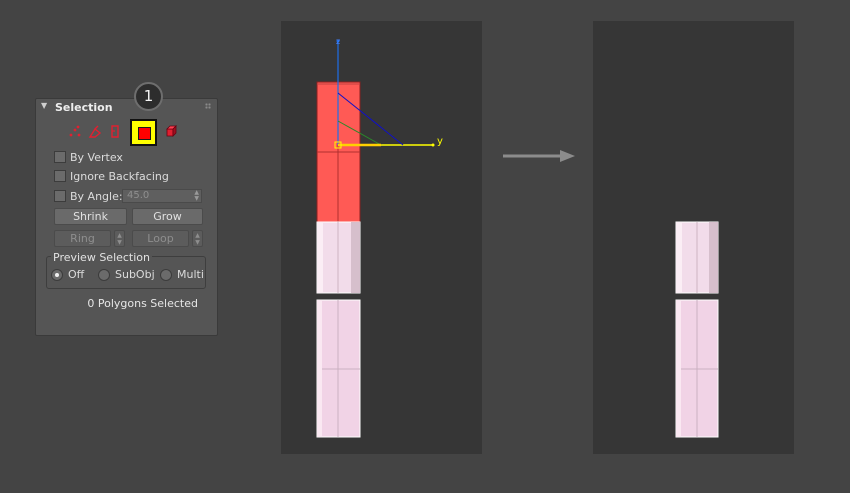 The height and width of the screenshot is (493, 850). Describe the element at coordinates (126, 132) in the screenshot. I see `subobject-level-toolbar` at that location.